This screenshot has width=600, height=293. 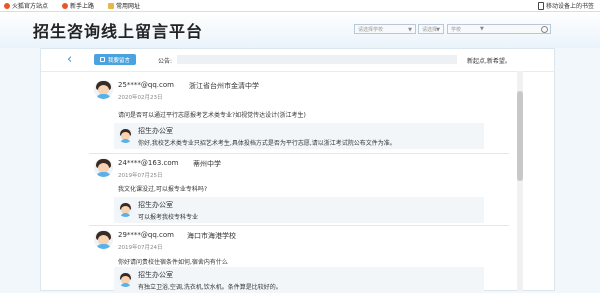 I want to click on panel-toolbar: ‹ 我要留言 公告: 新起点,新希望。, so click(x=297, y=60).